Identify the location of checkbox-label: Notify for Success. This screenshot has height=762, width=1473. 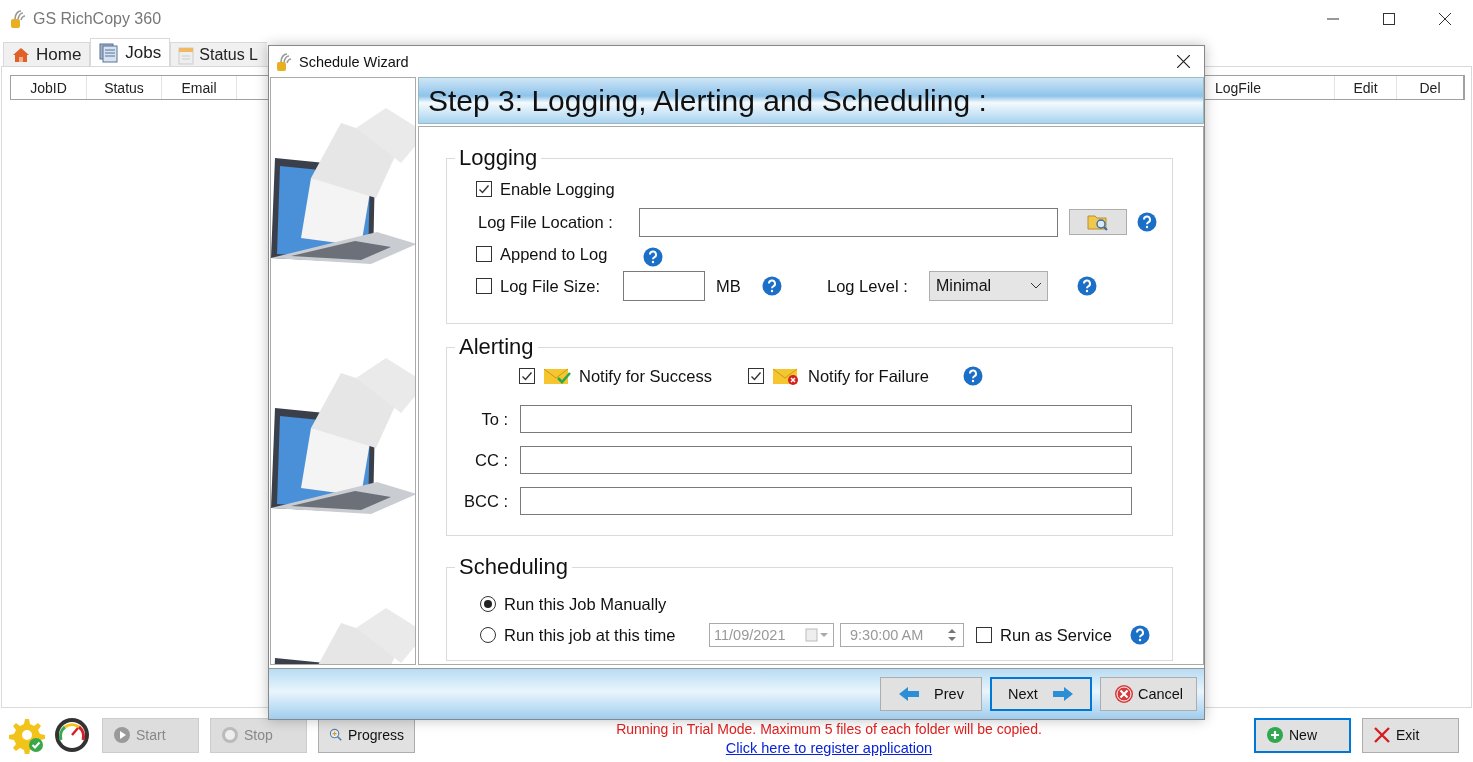
(645, 376).